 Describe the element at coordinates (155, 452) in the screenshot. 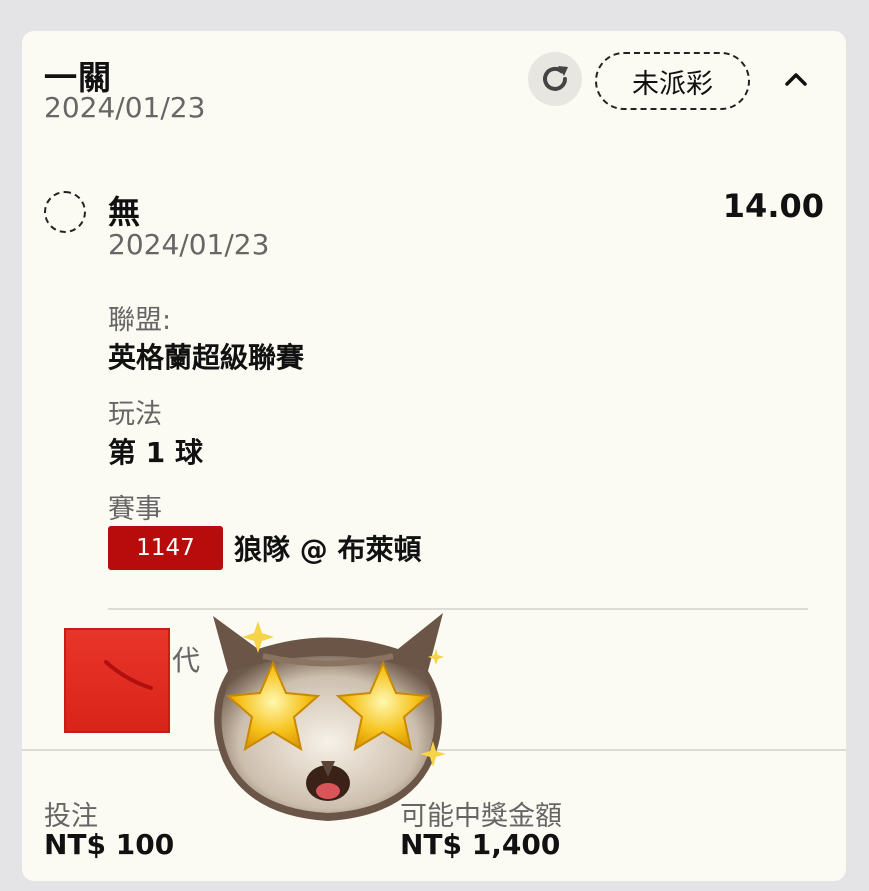

I see `market-value: 第 1 球` at that location.